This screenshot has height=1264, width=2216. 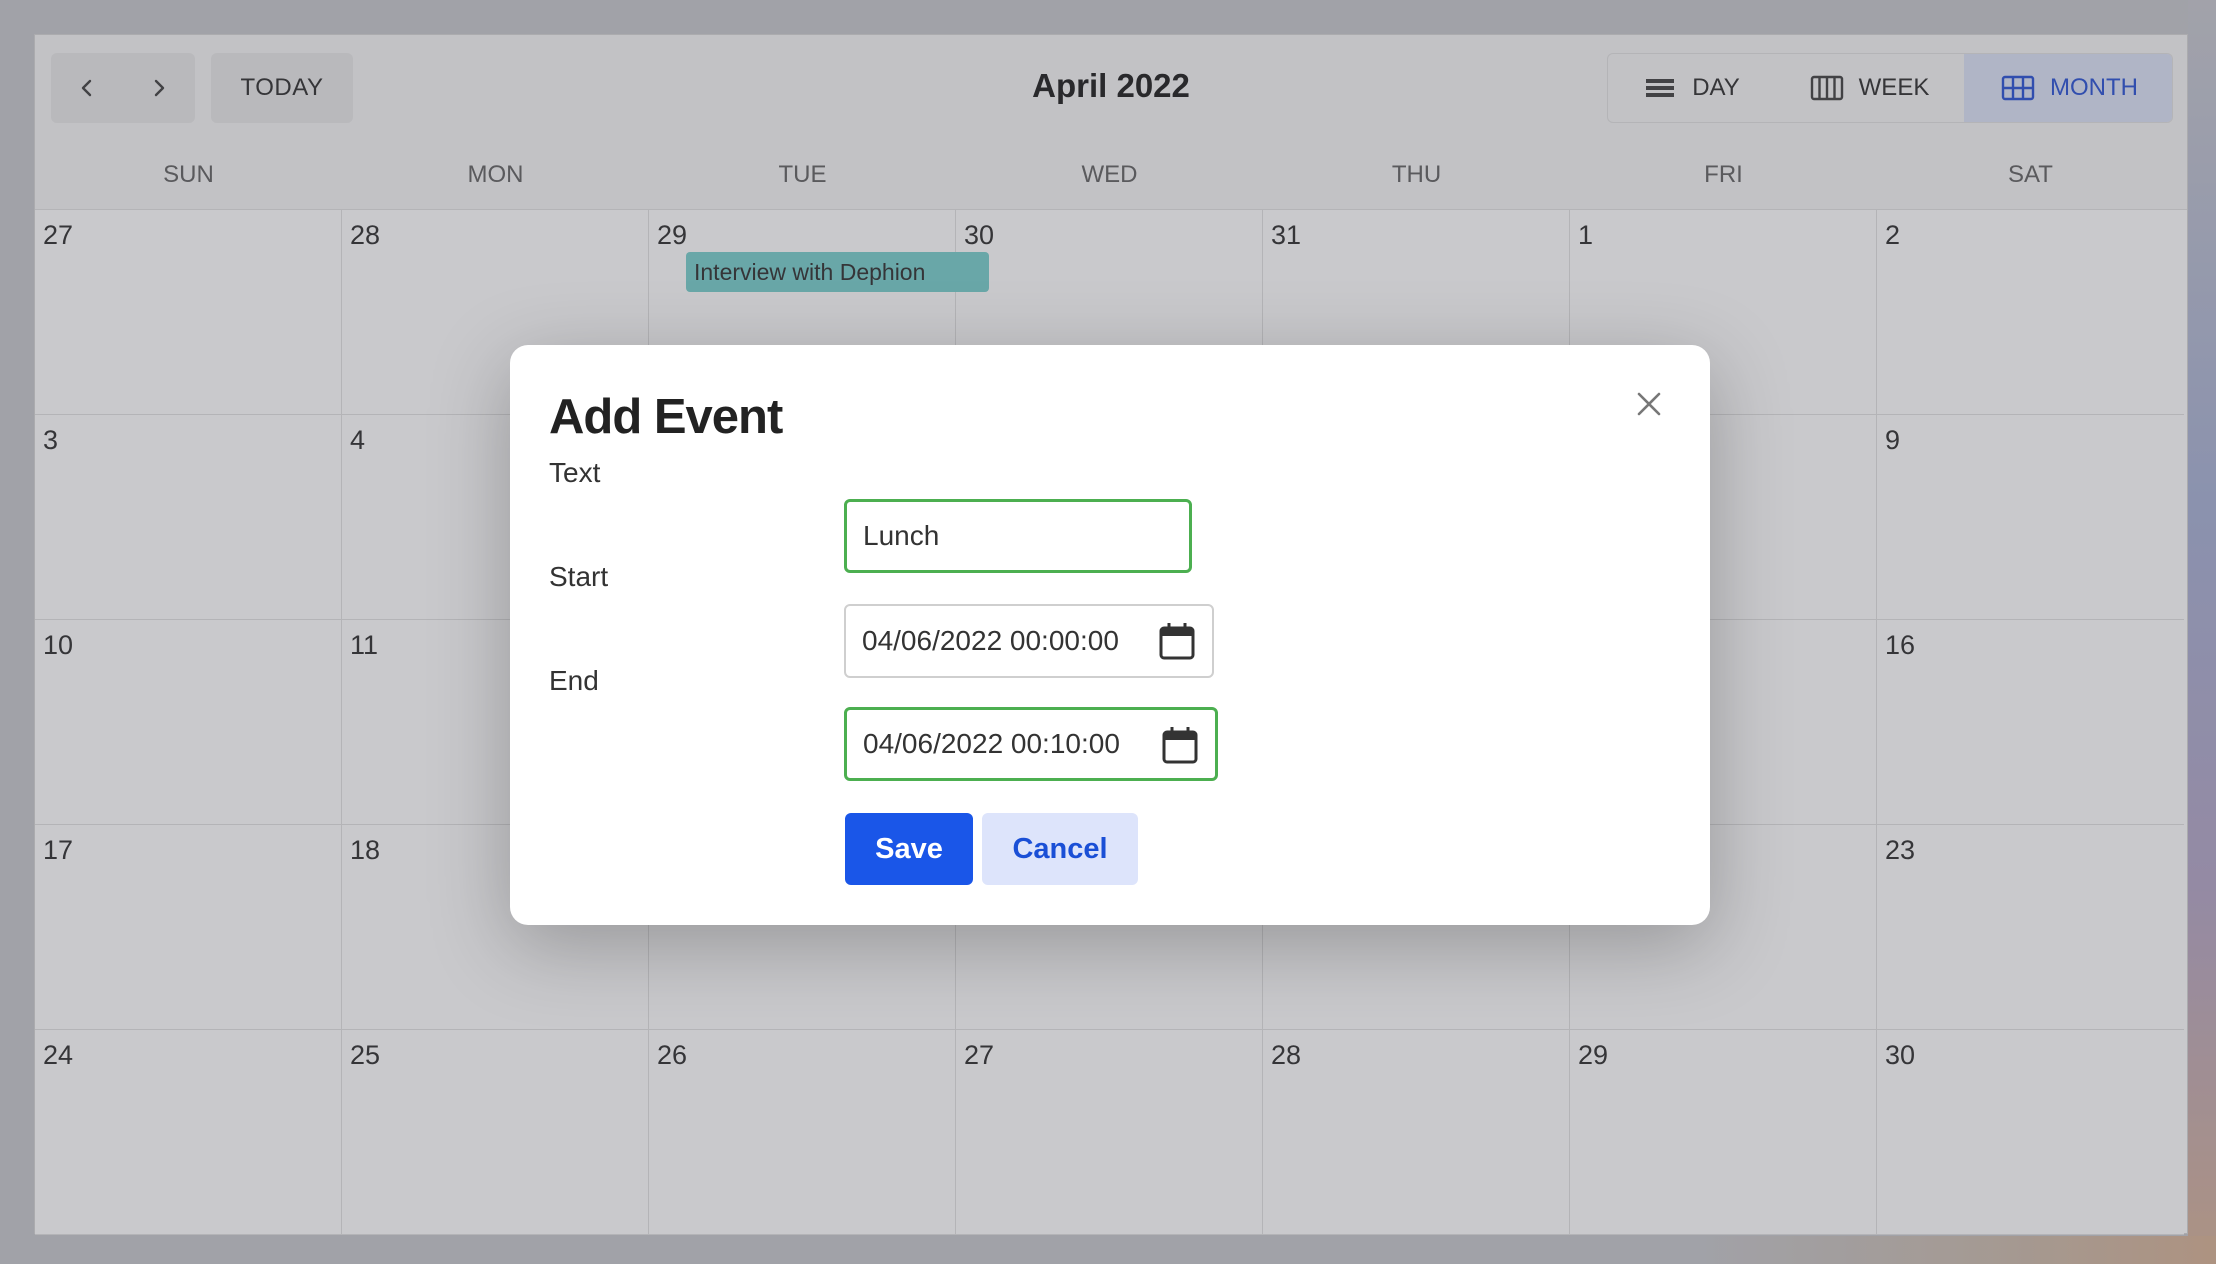 I want to click on text-input-value: Lunch, so click(x=901, y=535).